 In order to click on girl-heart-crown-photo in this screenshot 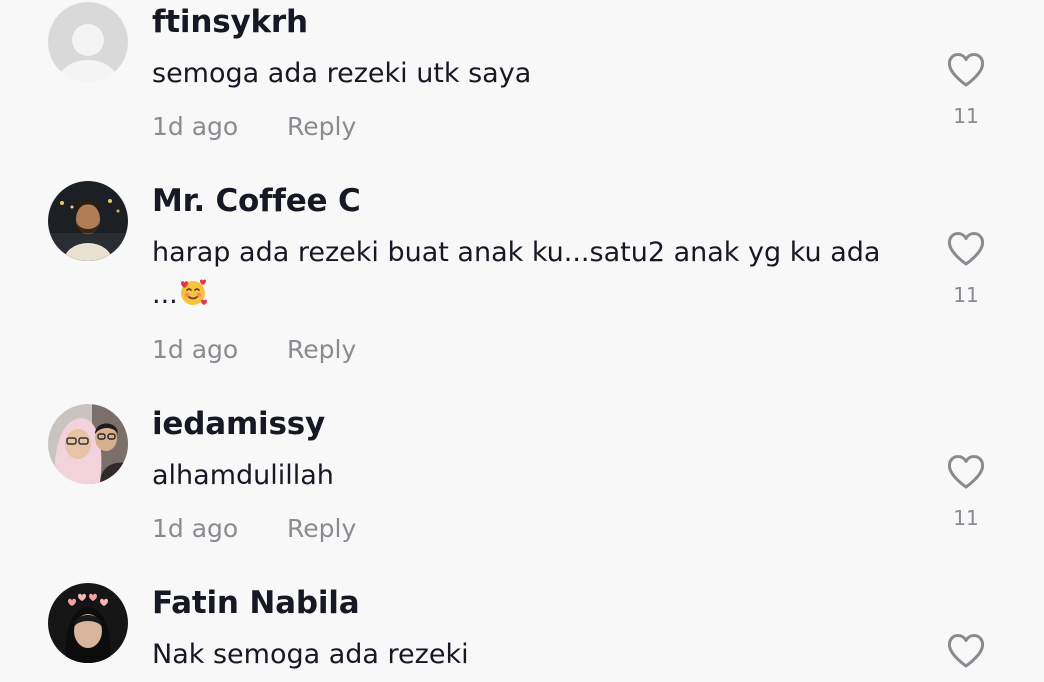, I will do `click(88, 623)`.